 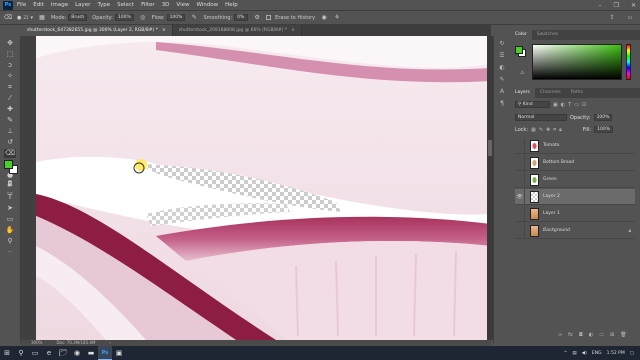 What do you see at coordinates (77, 353) in the screenshot?
I see `chrome-icon: ◉` at bounding box center [77, 353].